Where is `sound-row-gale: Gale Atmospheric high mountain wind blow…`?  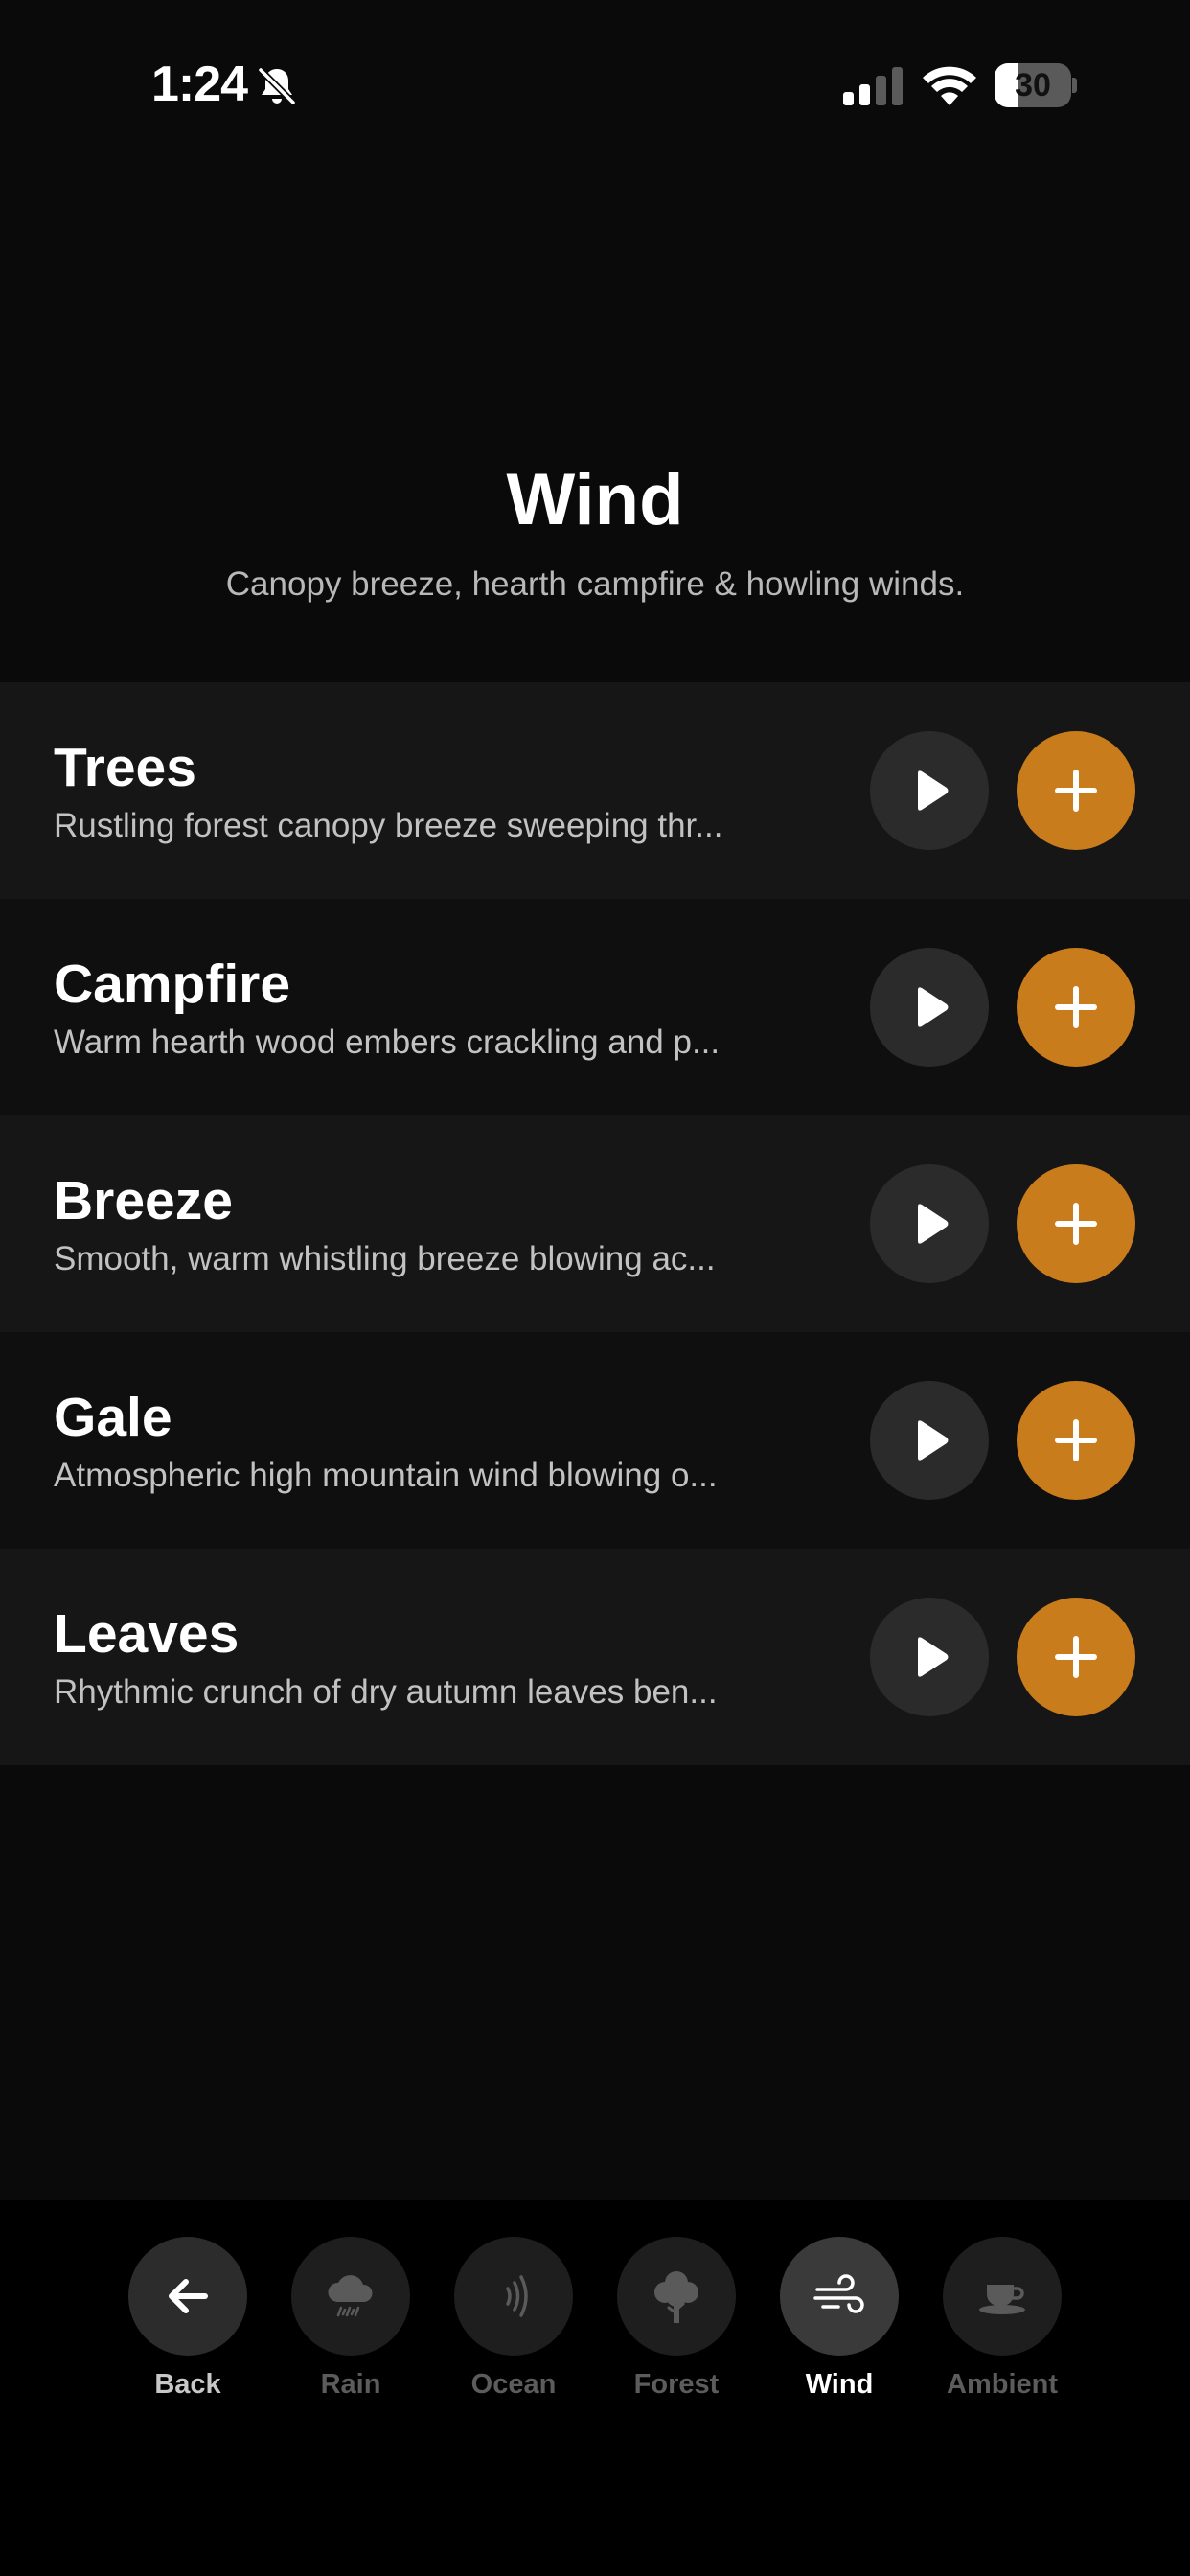
sound-row-gale: Gale Atmospheric high mountain wind blow… is located at coordinates (595, 1440).